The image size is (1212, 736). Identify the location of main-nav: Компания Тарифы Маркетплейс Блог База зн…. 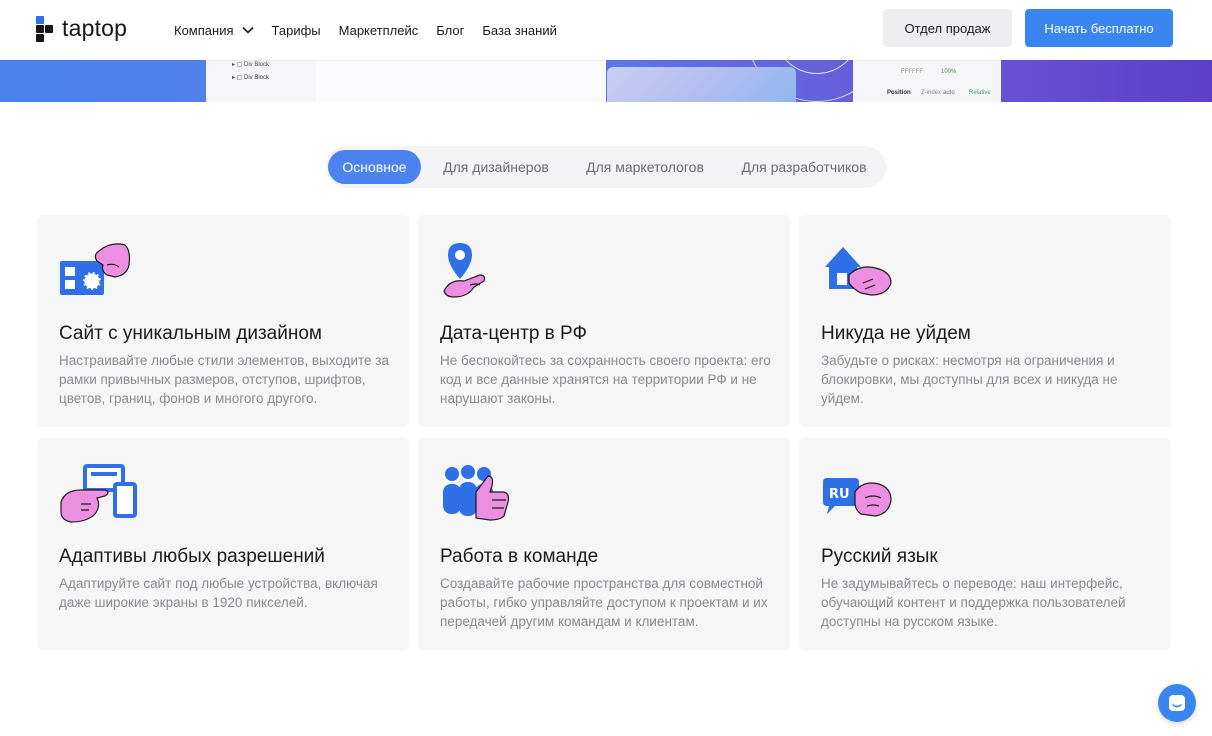
(365, 30).